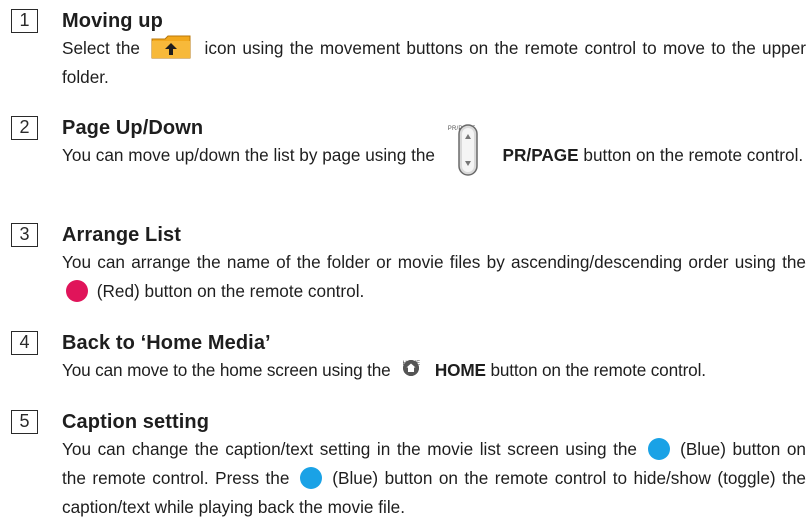 The height and width of the screenshot is (522, 809). Describe the element at coordinates (24, 343) in the screenshot. I see `section-number: 4` at that location.